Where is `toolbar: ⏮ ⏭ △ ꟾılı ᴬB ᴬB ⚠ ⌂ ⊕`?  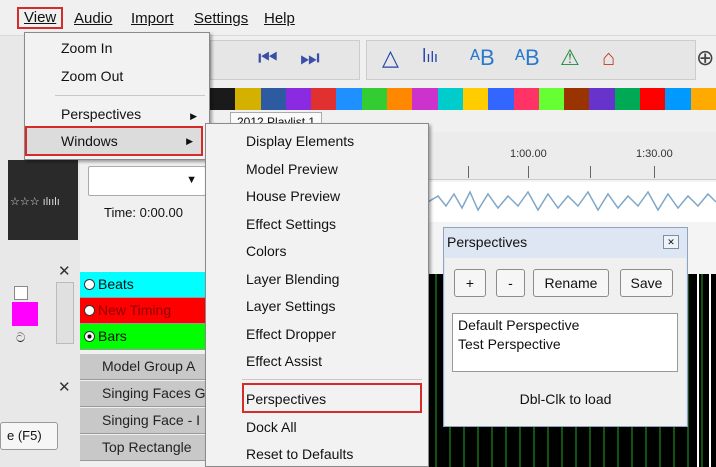
toolbar: ⏮ ⏭ △ ꟾılı ᴬB ᴬB ⚠ ⌂ ⊕ is located at coordinates (463, 61).